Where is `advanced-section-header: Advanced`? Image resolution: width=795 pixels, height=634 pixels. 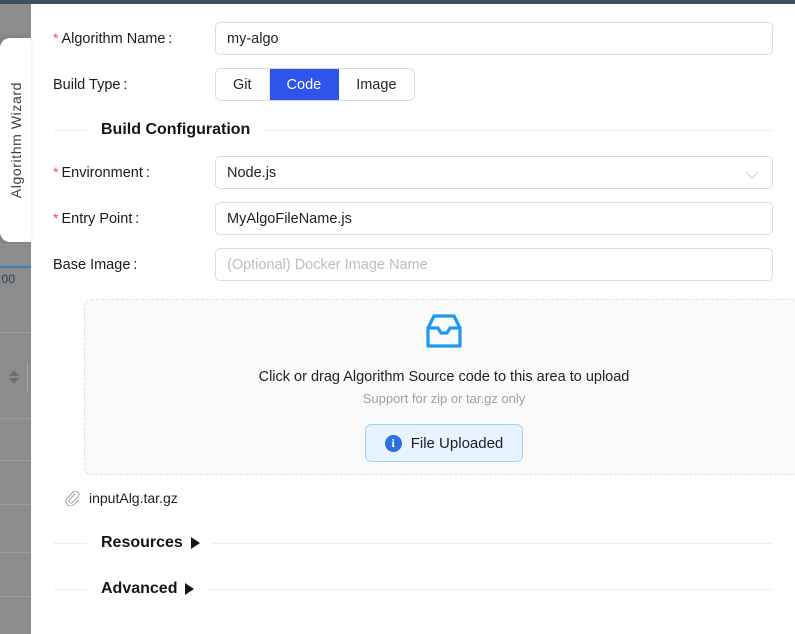 advanced-section-header: Advanced is located at coordinates (413, 589).